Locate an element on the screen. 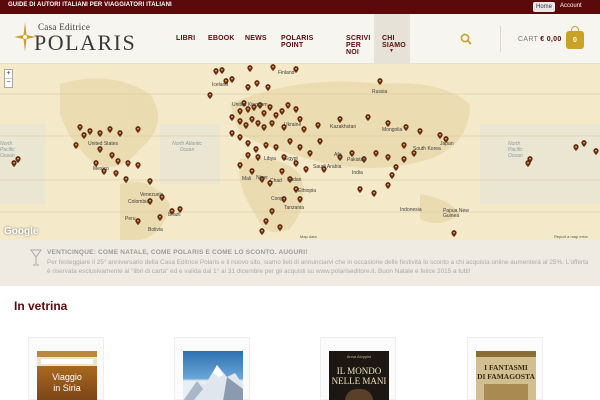 The image size is (600, 400). book-card is located at coordinates (212, 368).